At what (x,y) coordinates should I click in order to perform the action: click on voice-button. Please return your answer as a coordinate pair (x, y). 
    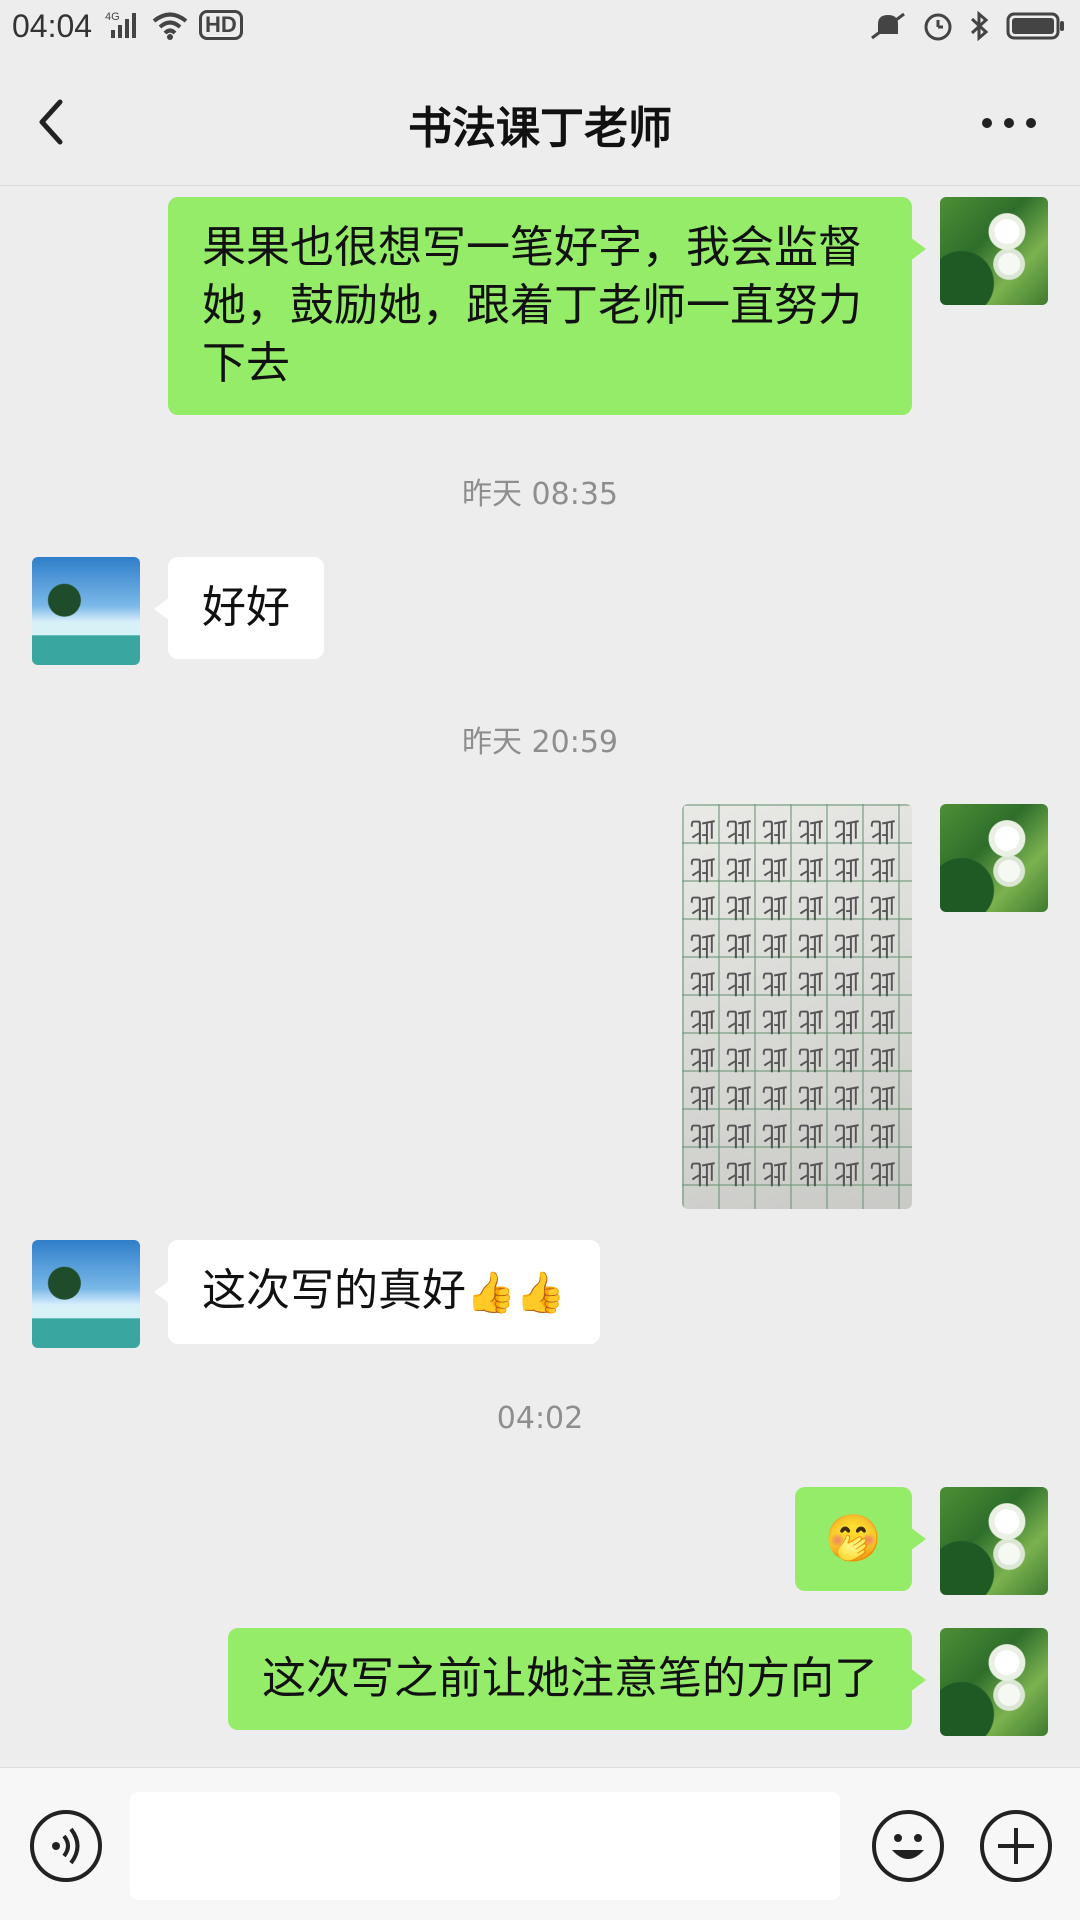
    Looking at the image, I should click on (66, 1846).